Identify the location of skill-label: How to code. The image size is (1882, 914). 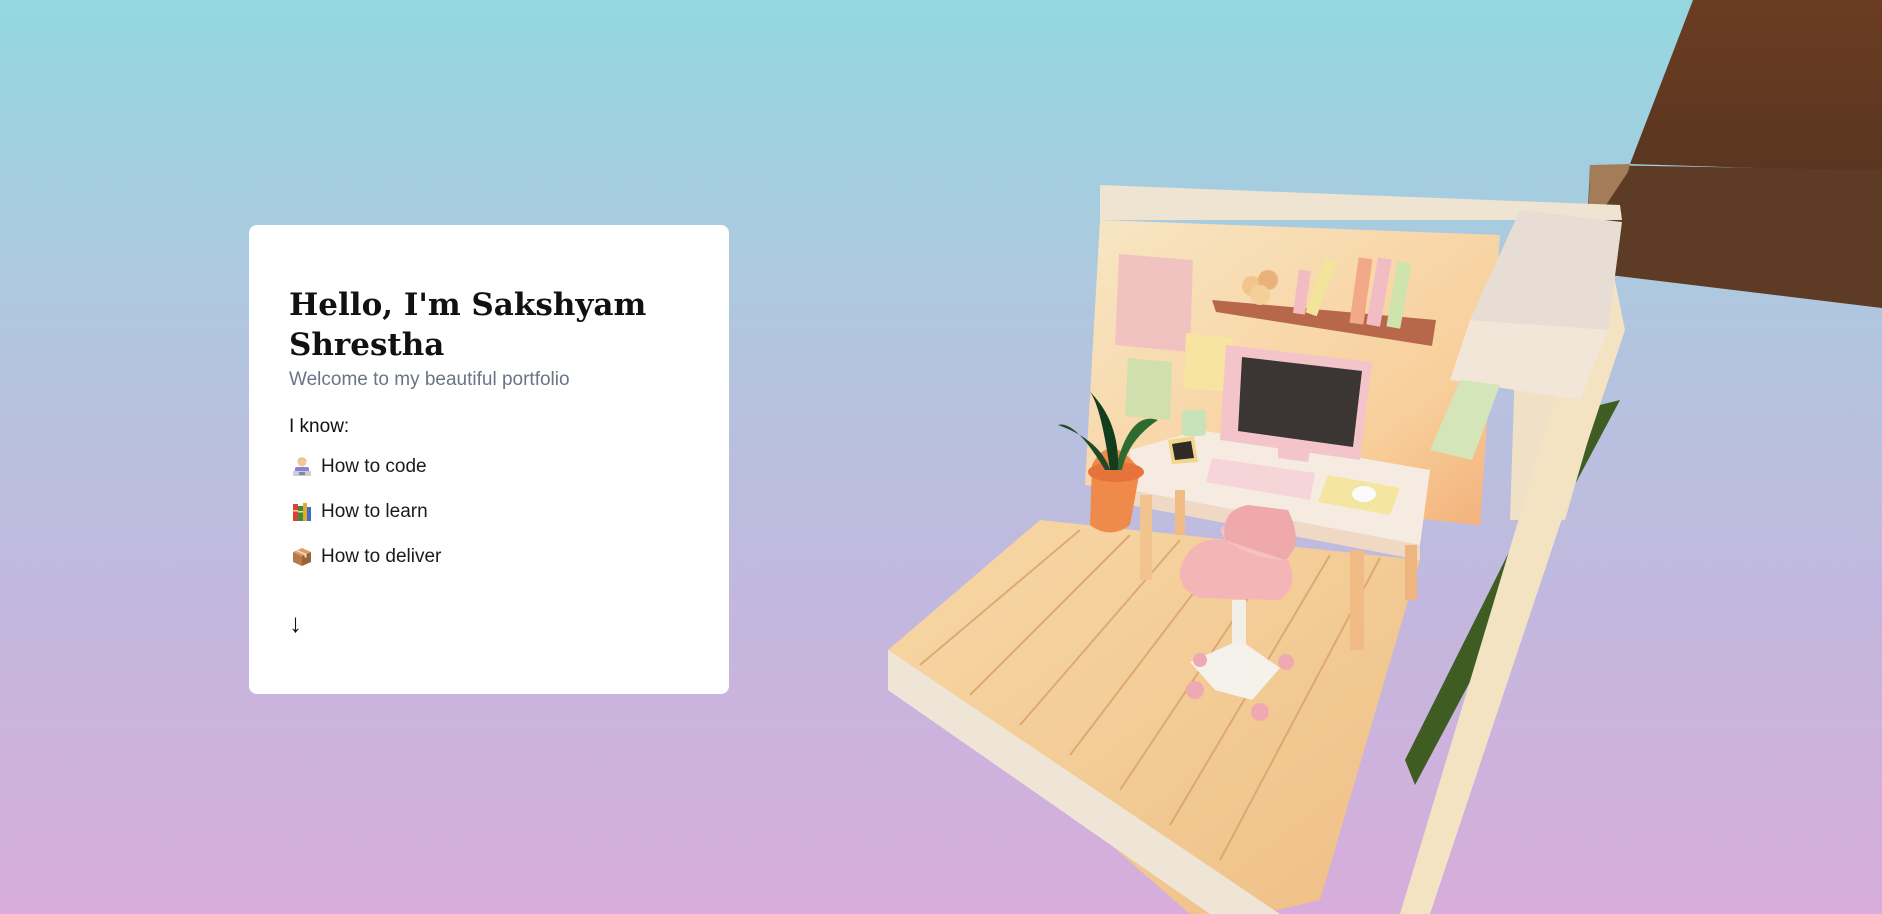
(374, 466).